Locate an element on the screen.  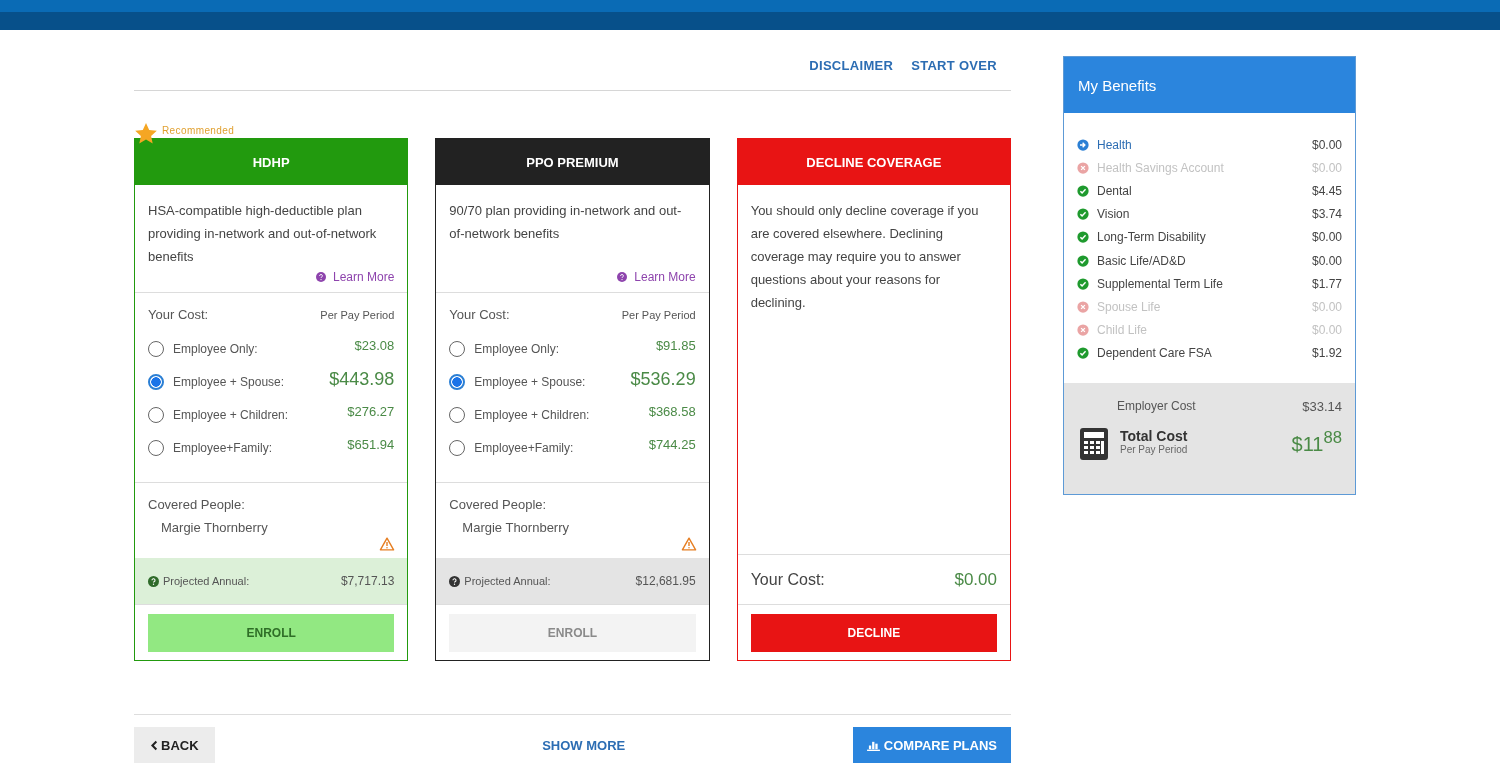
compare-plans-button: COMPARE PLANS is located at coordinates (931, 745).